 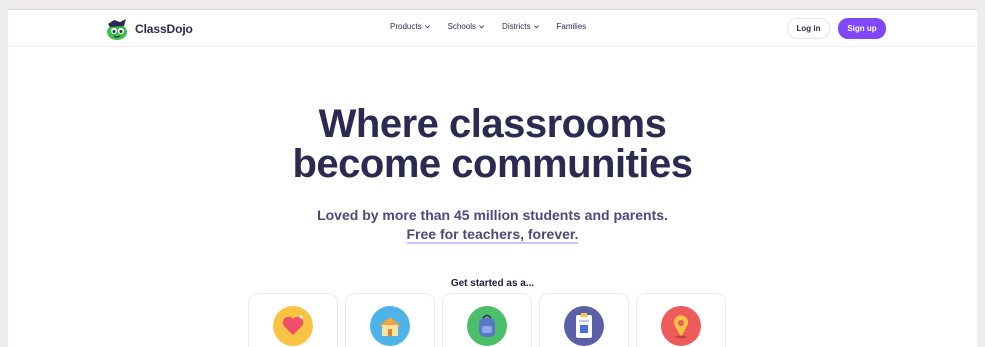 What do you see at coordinates (492, 235) in the screenshot?
I see `hero-subtitle-line-2: Free for teachers, forever.` at bounding box center [492, 235].